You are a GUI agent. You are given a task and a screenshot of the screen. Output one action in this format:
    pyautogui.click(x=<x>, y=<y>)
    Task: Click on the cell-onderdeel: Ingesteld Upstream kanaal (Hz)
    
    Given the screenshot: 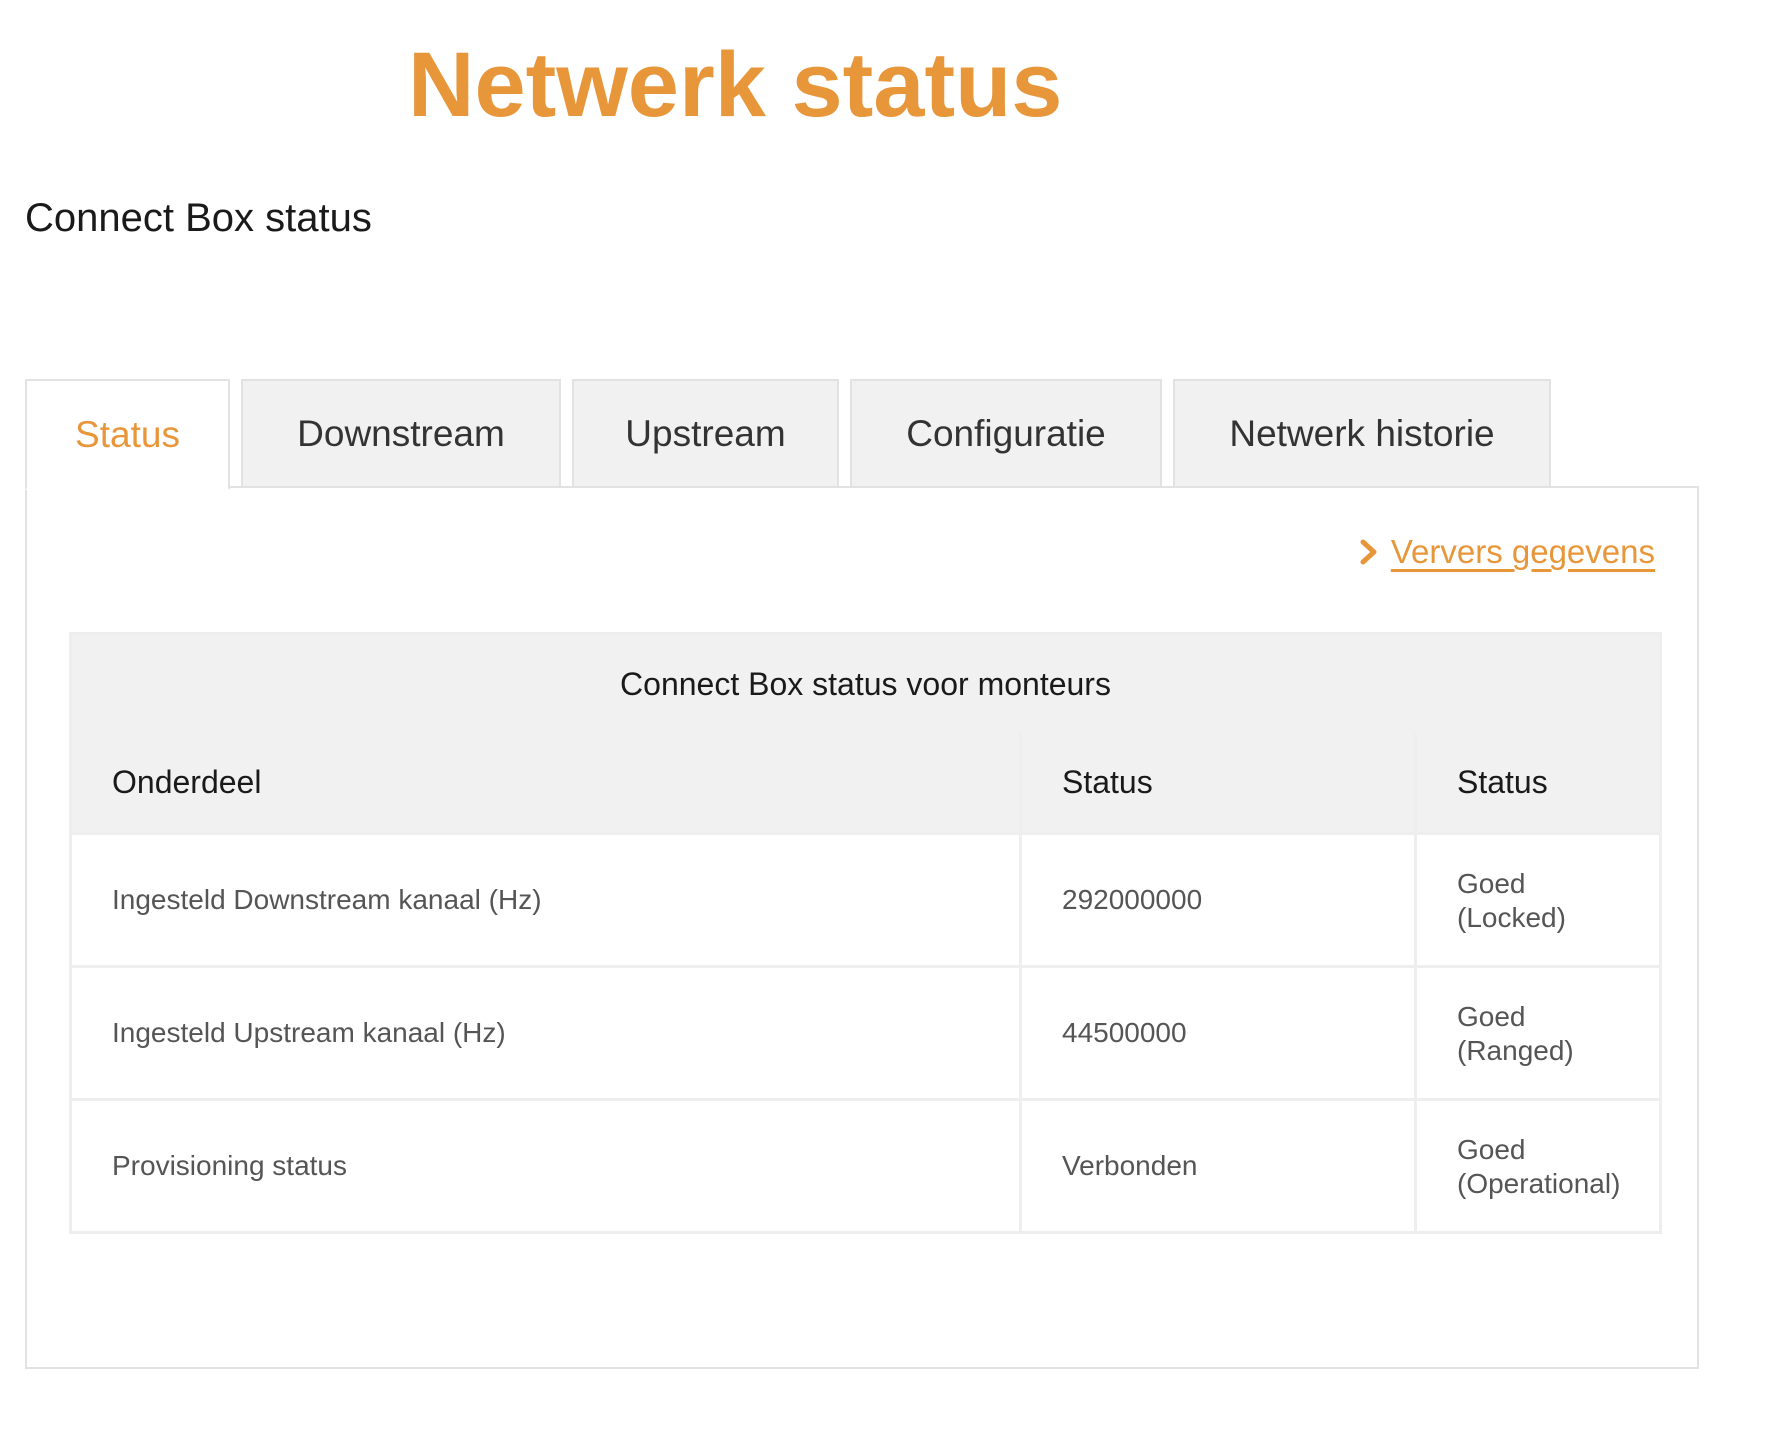 What is the action you would take?
    pyautogui.click(x=545, y=1033)
    